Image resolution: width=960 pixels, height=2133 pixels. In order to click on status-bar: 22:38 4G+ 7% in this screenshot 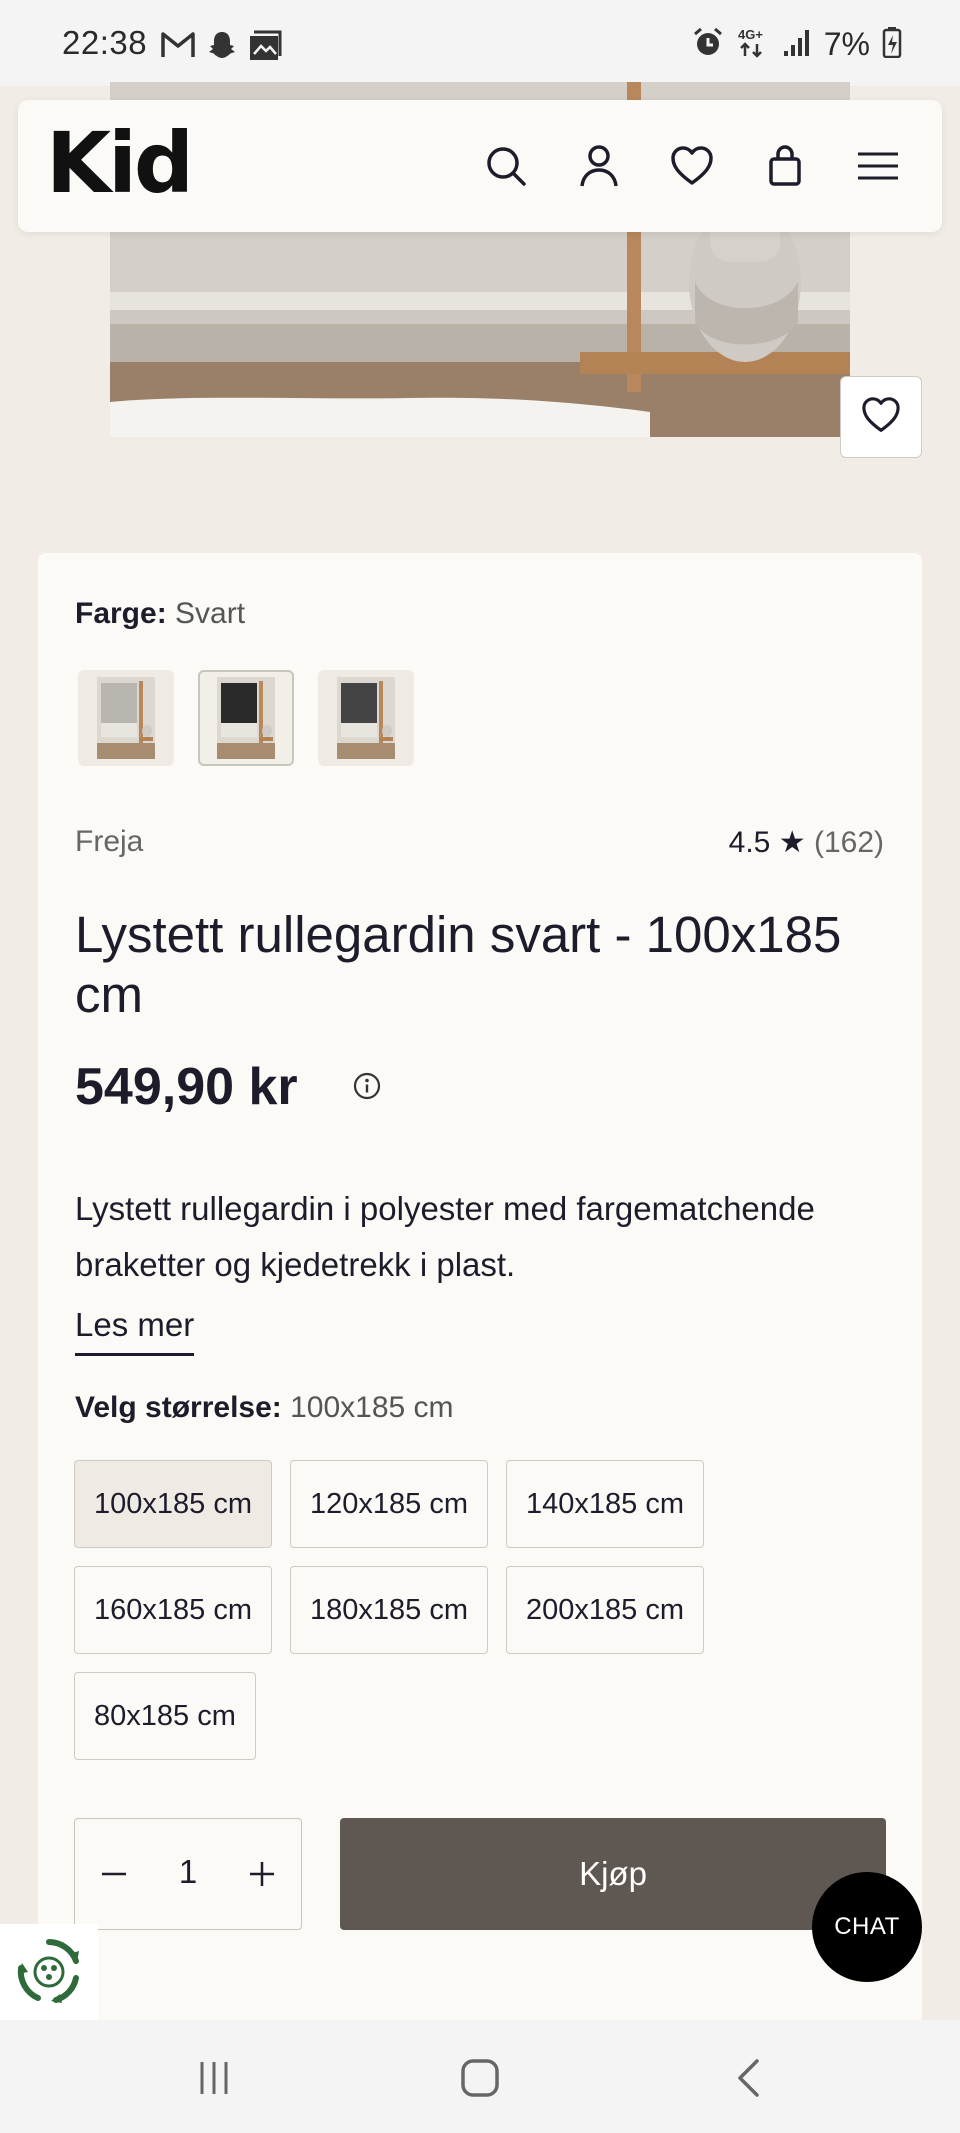, I will do `click(480, 43)`.